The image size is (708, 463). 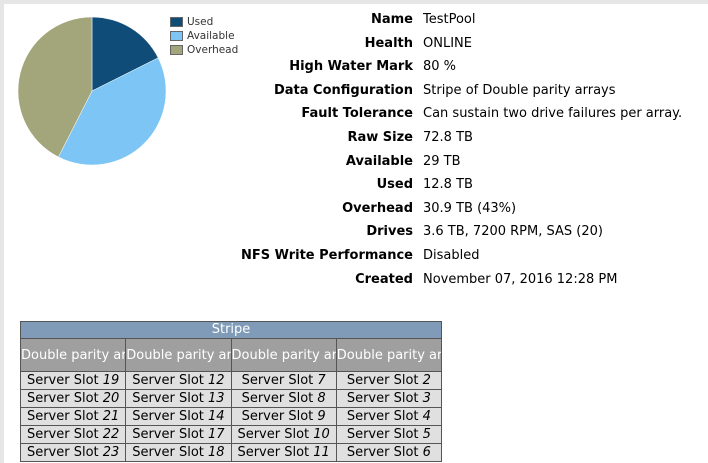 I want to click on info-value-high-water-mark: 80 %, so click(x=440, y=67).